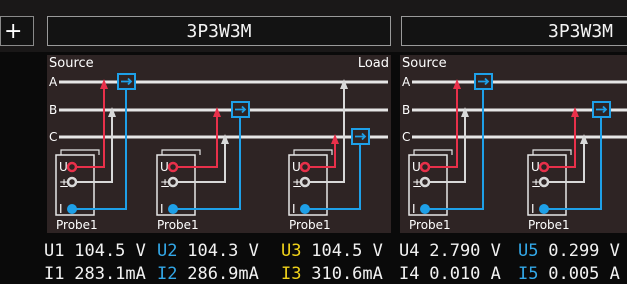  What do you see at coordinates (342, 251) in the screenshot?
I see `u3-value: 104.5 V` at bounding box center [342, 251].